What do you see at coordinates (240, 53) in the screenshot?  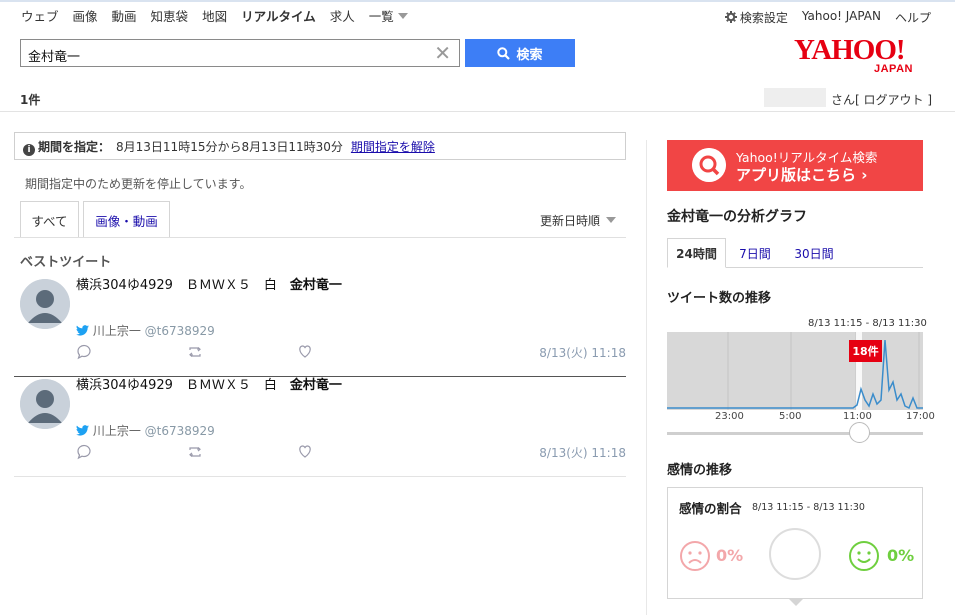 I see `search-input: 金村竜一 ✕` at bounding box center [240, 53].